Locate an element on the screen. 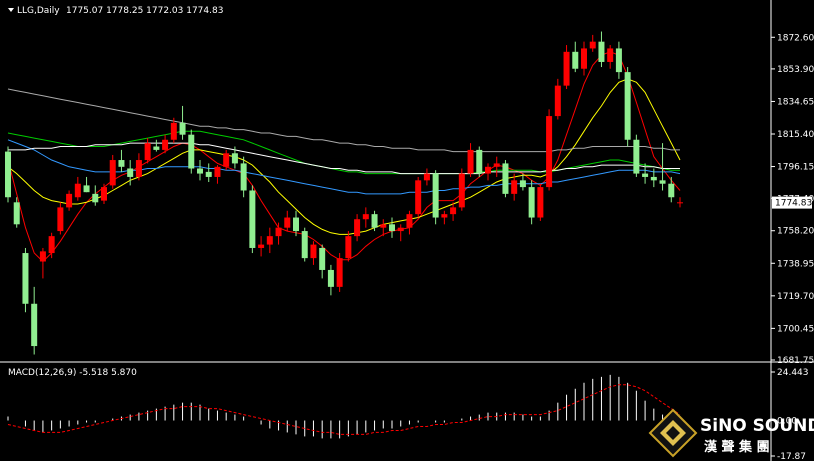  current-price-label: 1774.83 is located at coordinates (793, 204).